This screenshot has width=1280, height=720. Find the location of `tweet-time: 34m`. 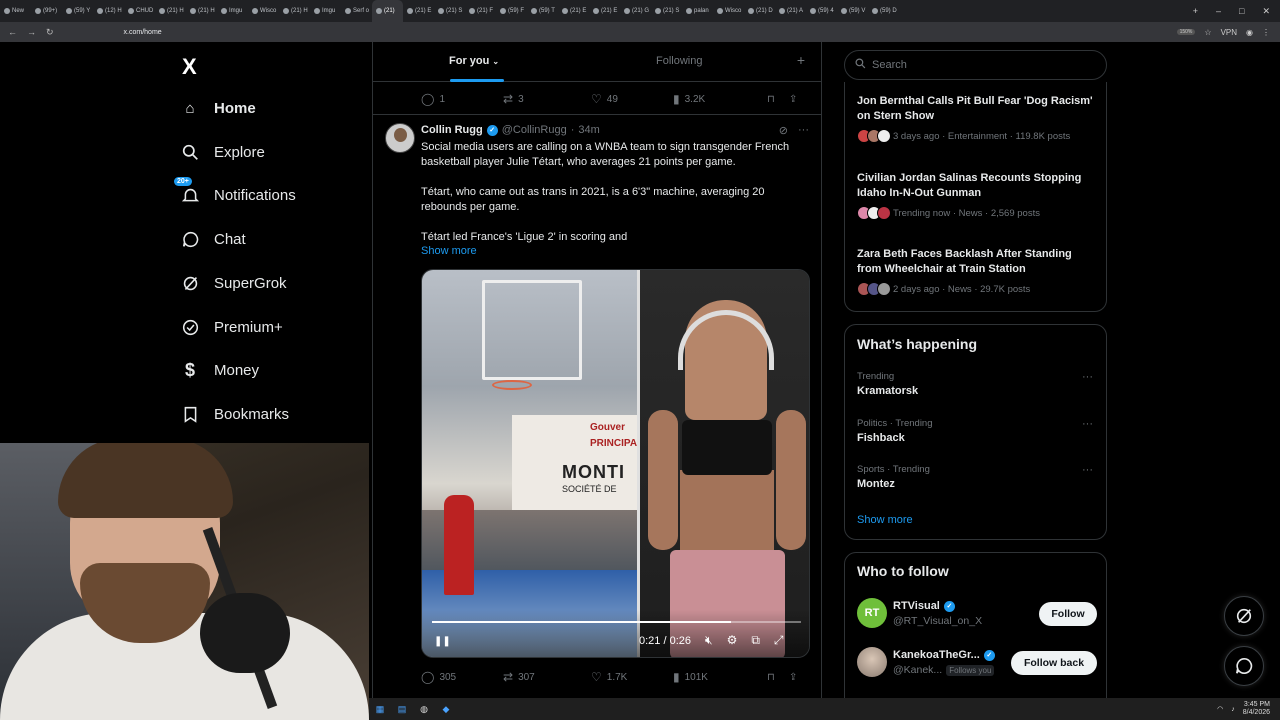

tweet-time: 34m is located at coordinates (588, 130).